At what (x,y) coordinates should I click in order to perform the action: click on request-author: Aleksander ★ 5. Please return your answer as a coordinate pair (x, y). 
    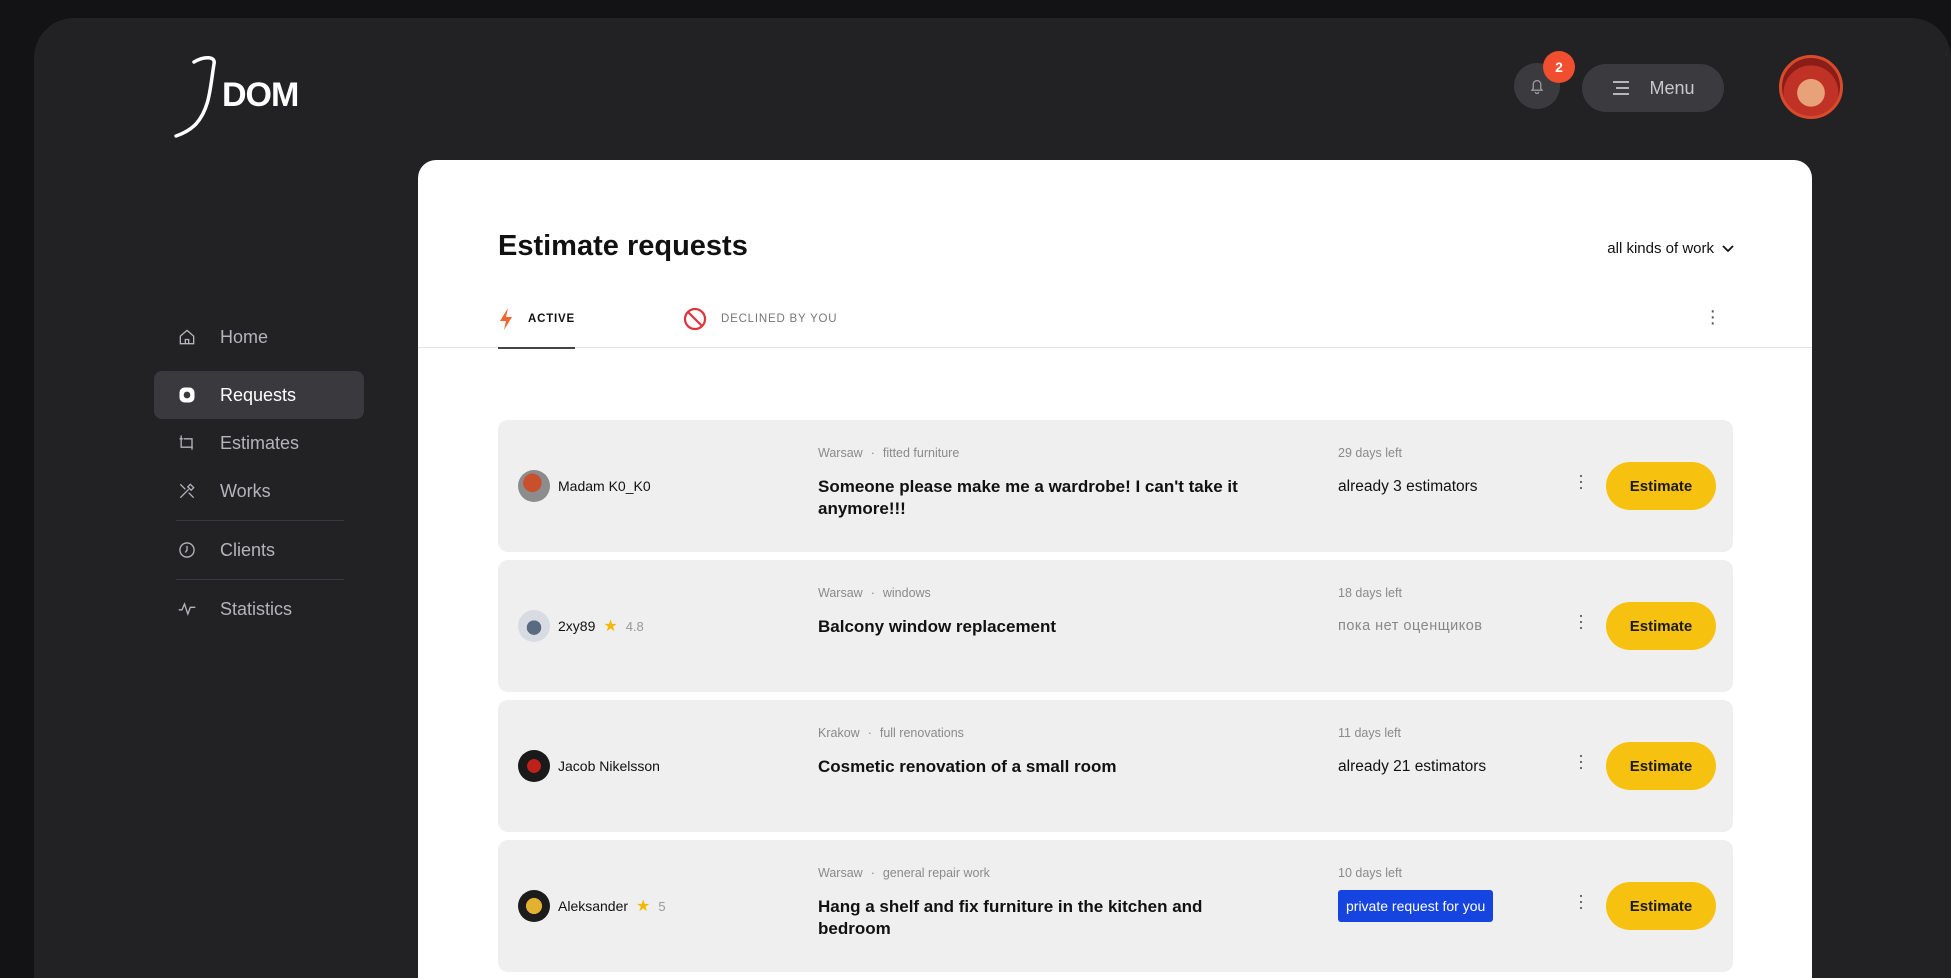
    Looking at the image, I should click on (592, 906).